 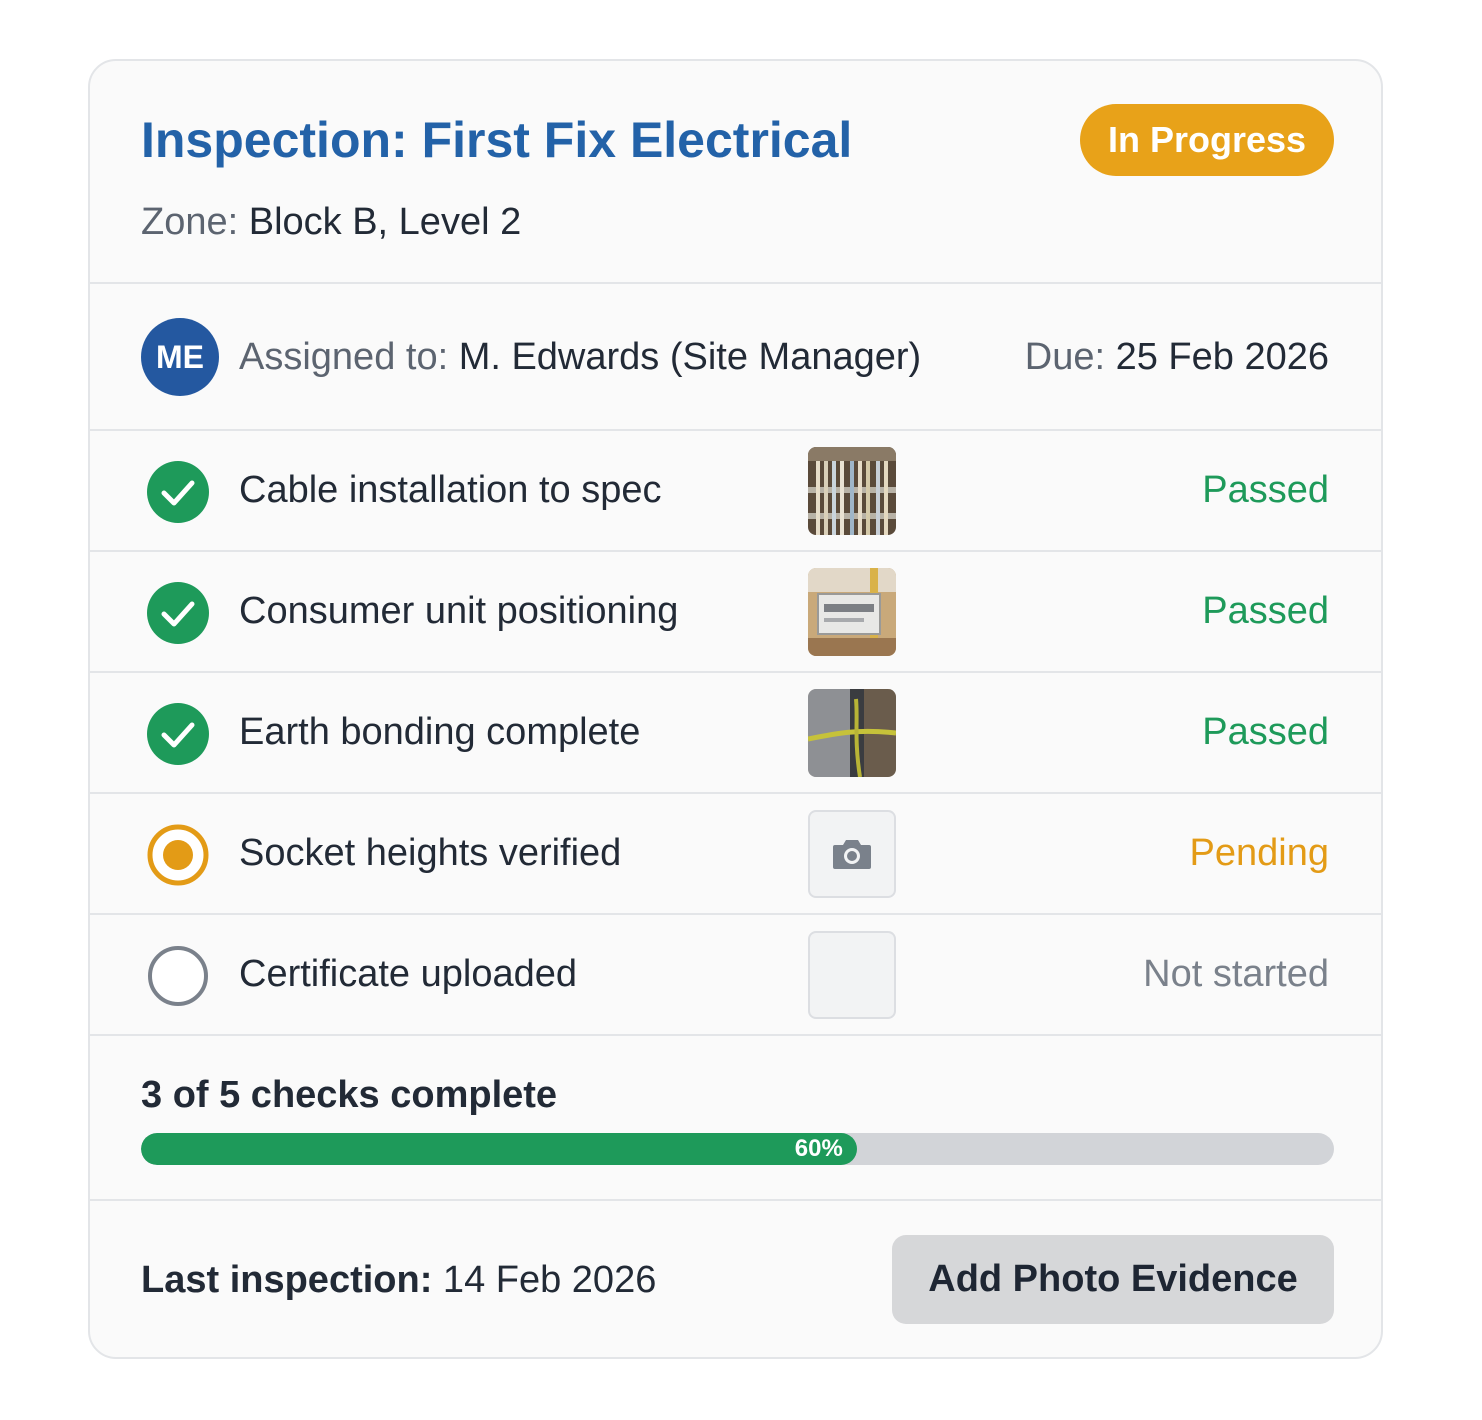 I want to click on progress-label: 3 of 5 checks complete, so click(x=349, y=1095).